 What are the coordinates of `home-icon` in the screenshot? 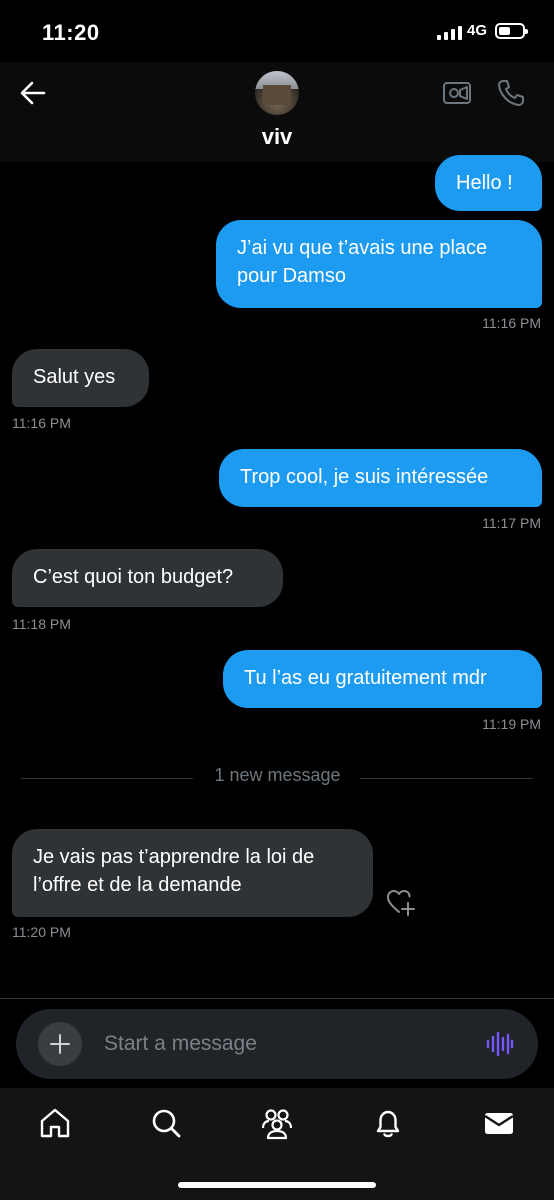 It's located at (55, 1123).